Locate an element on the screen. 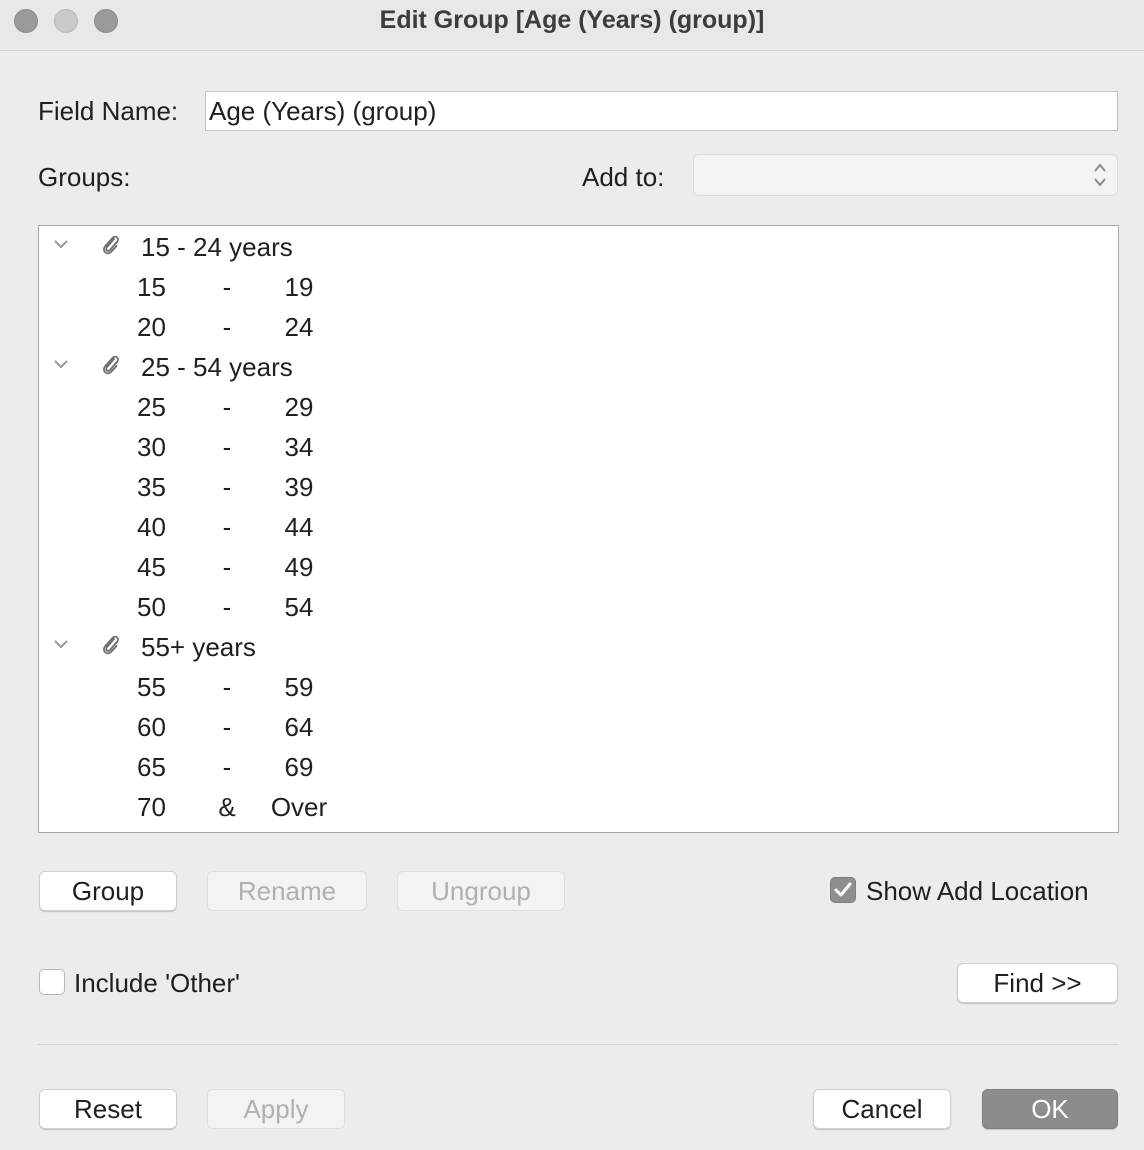  member-end: 39 is located at coordinates (299, 487).